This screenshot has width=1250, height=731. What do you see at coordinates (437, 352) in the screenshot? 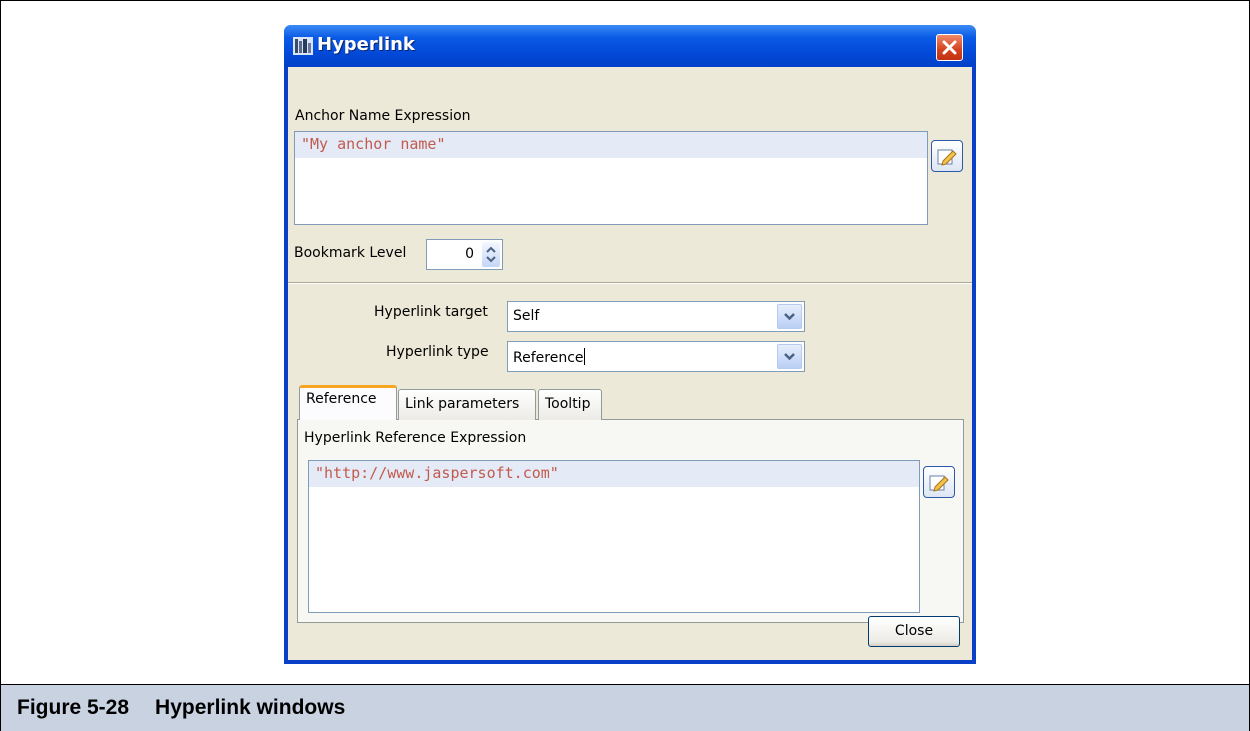
I see `hyperlink-type-label: Hyperlink type` at bounding box center [437, 352].